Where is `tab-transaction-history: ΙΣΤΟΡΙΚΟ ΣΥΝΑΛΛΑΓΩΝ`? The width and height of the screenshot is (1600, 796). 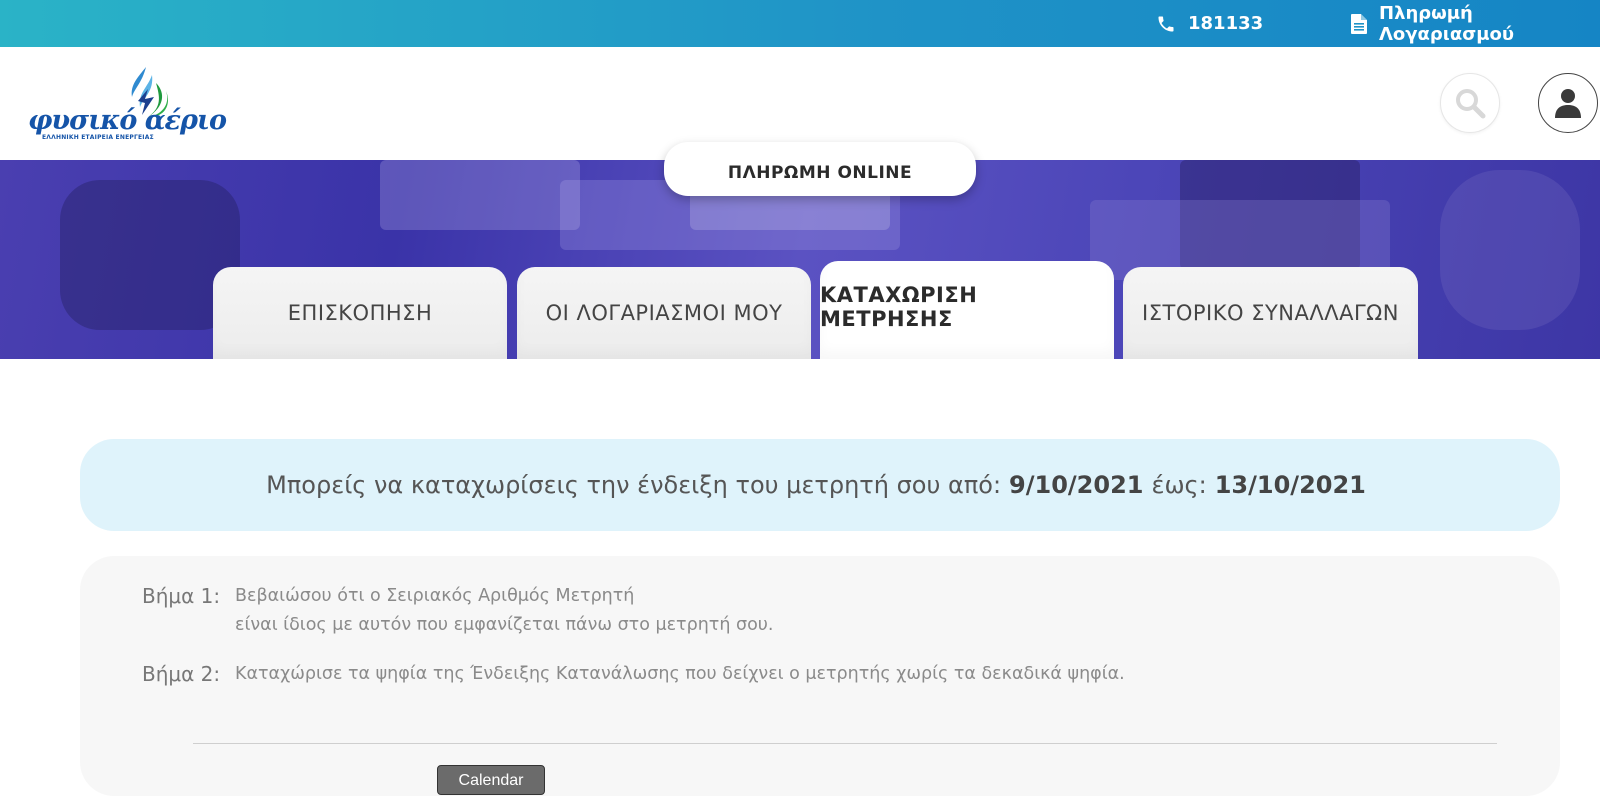
tab-transaction-history: ΙΣΤΟΡΙΚΟ ΣΥΝΑΛΛΑΓΩΝ is located at coordinates (1270, 313).